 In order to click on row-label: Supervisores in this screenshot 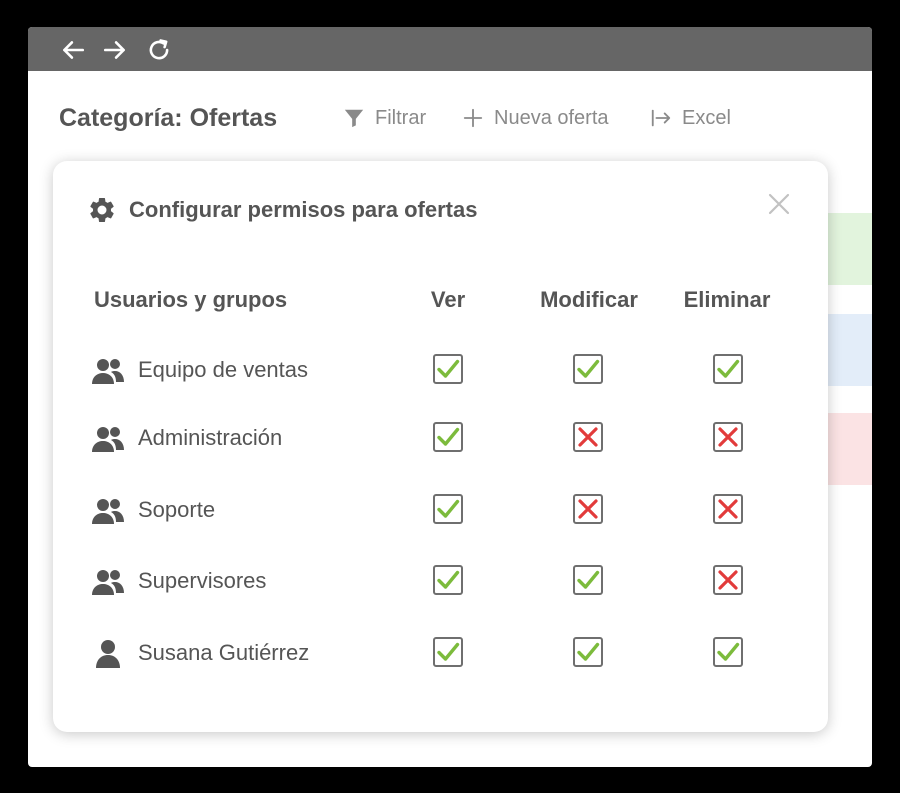, I will do `click(202, 580)`.